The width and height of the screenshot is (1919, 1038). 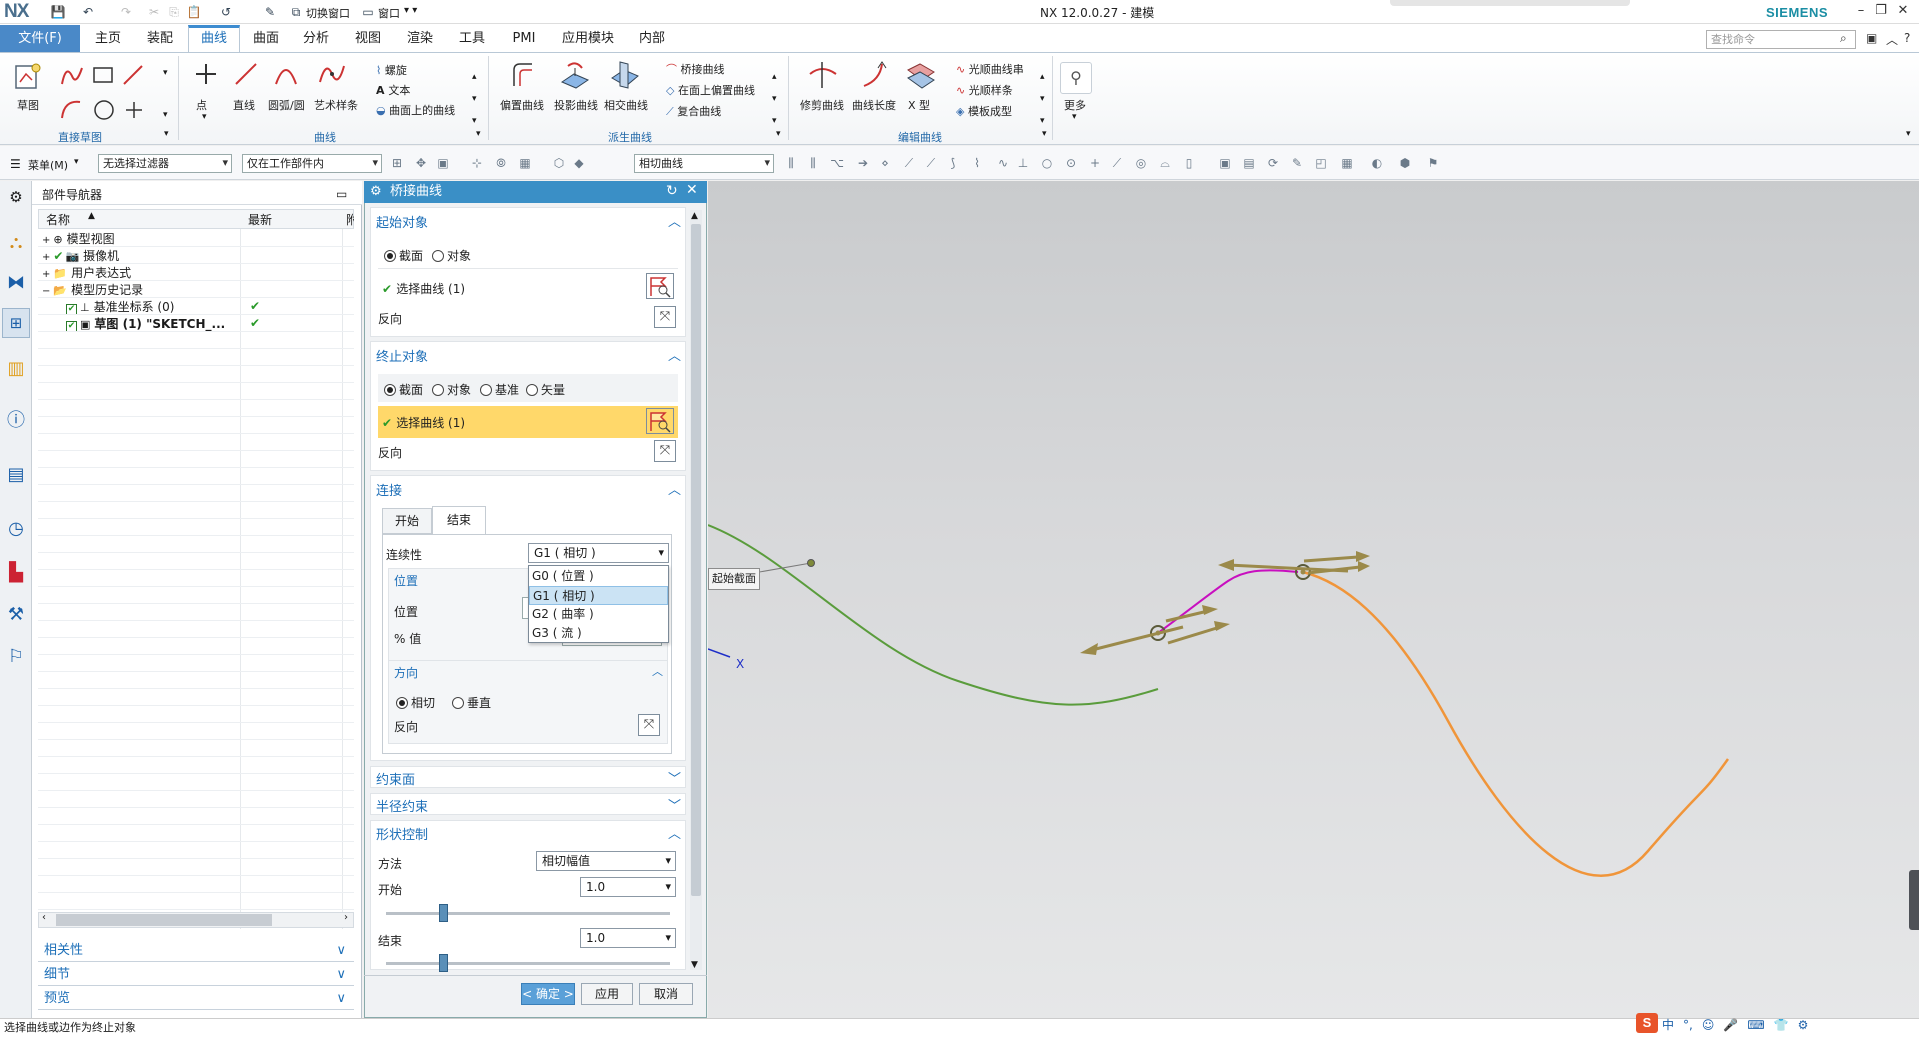 I want to click on ime-chinese-icon: 中, so click(x=1668, y=1025).